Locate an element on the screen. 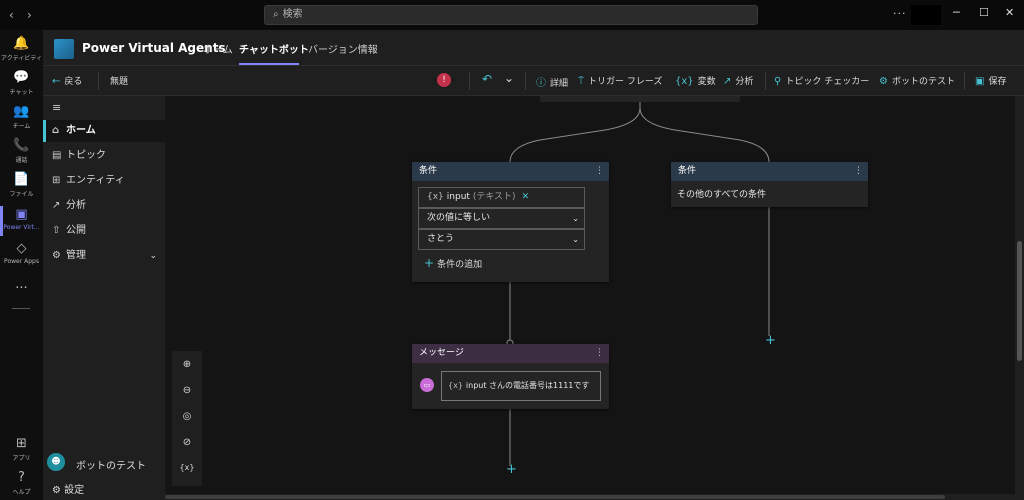 This screenshot has height=500, width=1024. avatar is located at coordinates (926, 15).